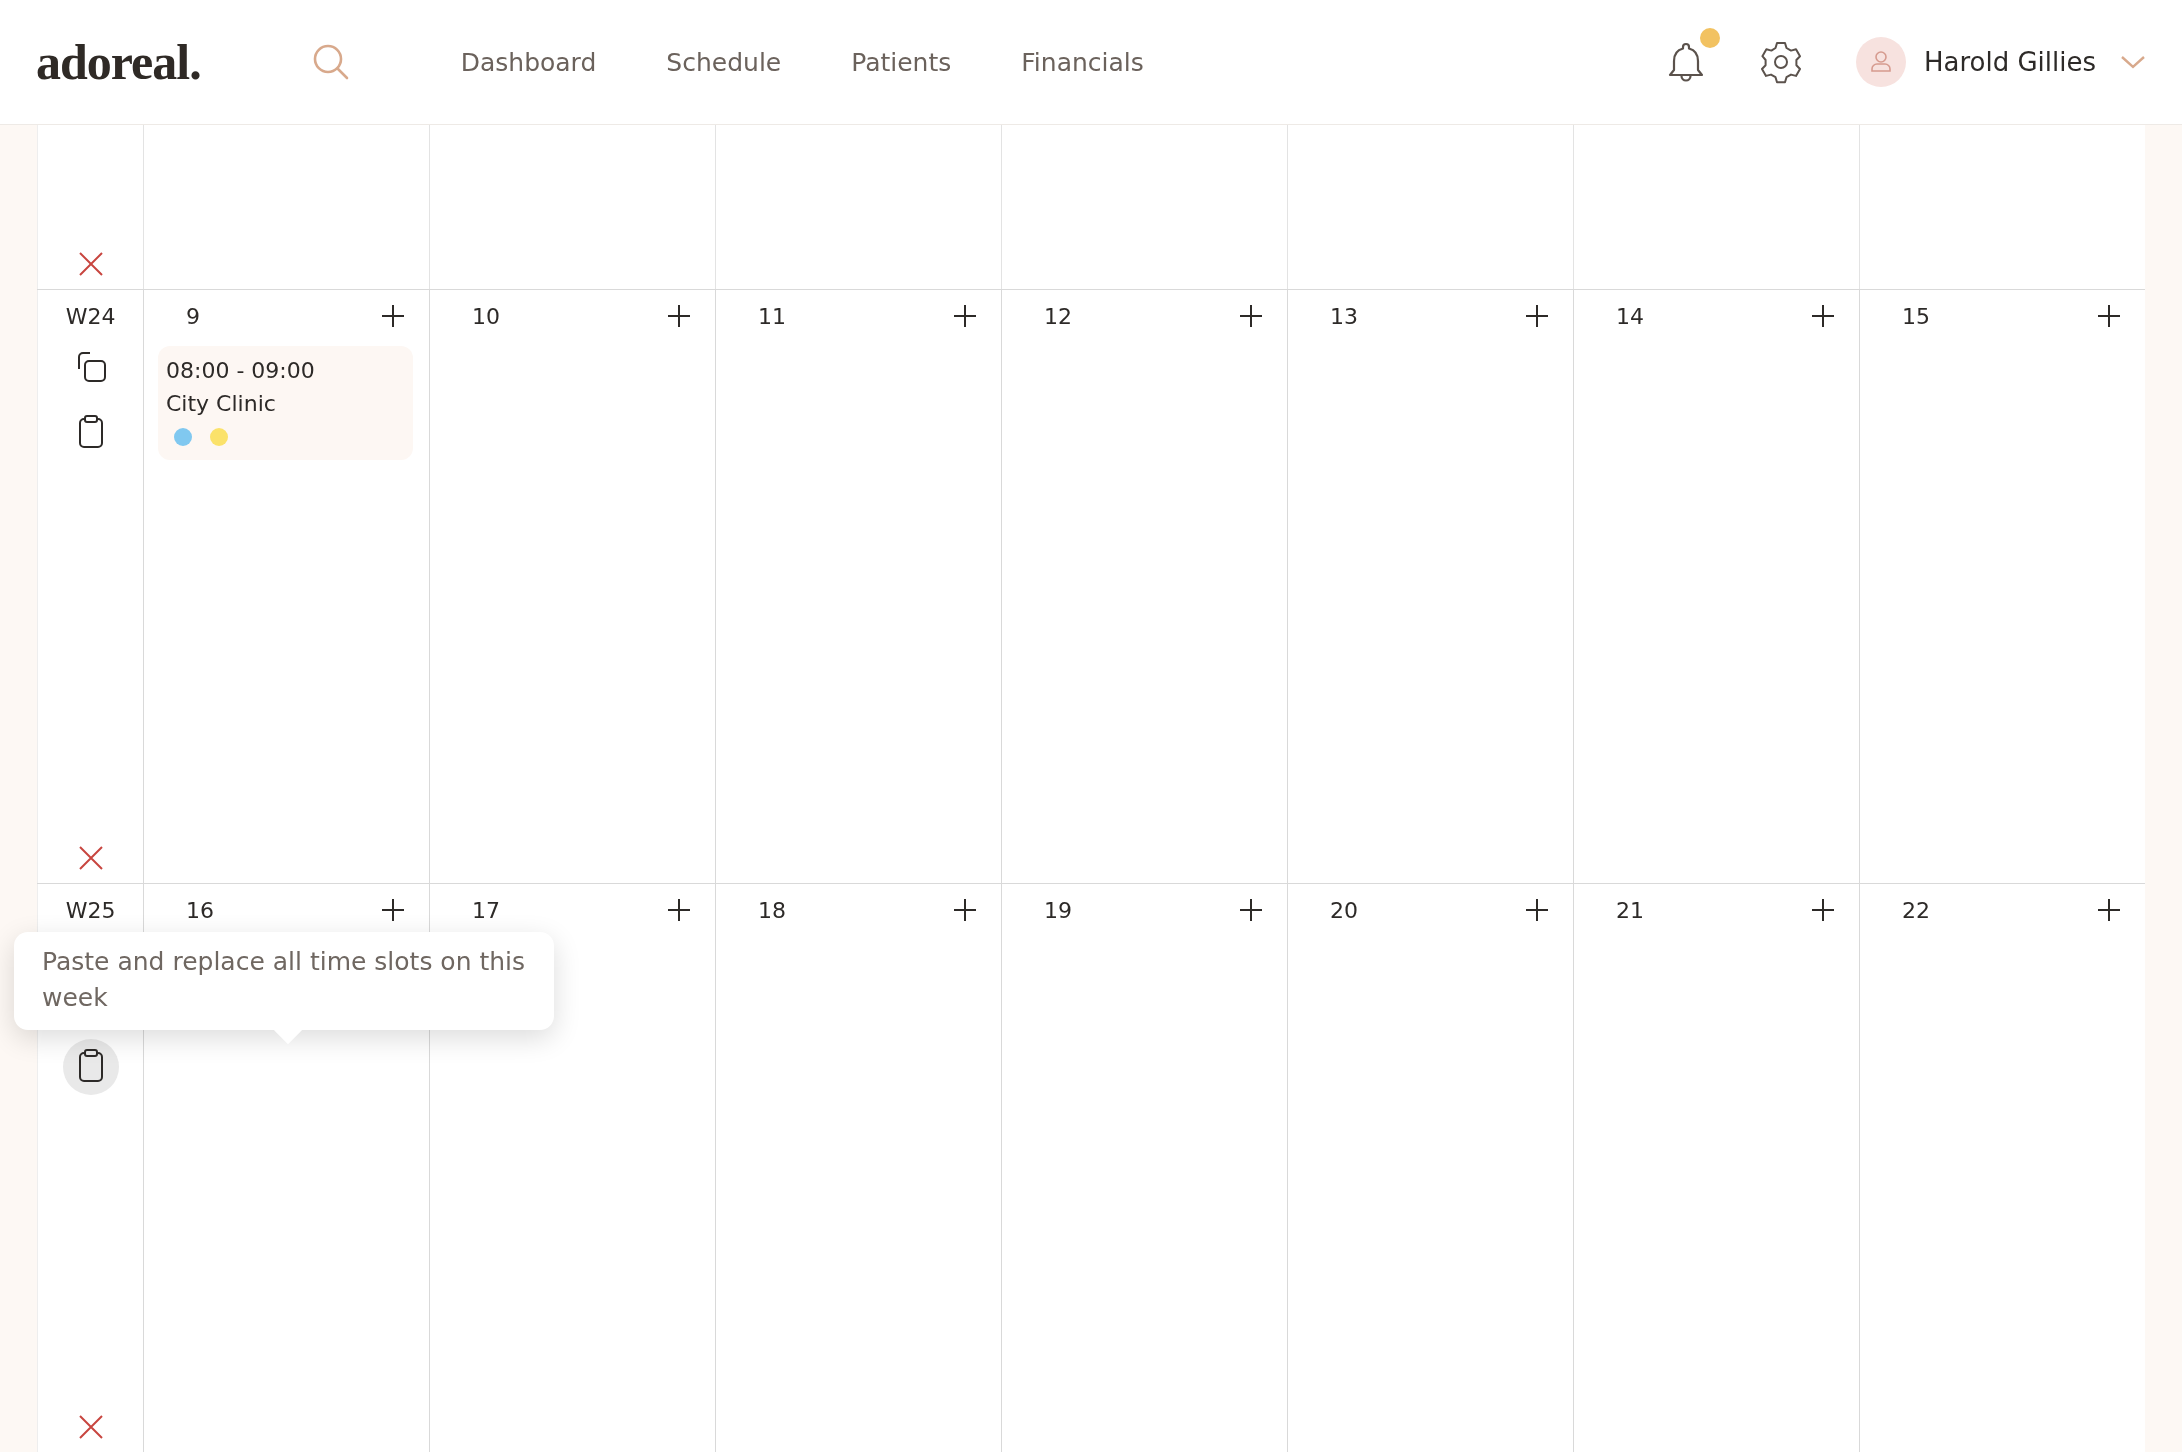 Image resolution: width=2182 pixels, height=1452 pixels. I want to click on user-menu: Harold Gillies, so click(2000, 62).